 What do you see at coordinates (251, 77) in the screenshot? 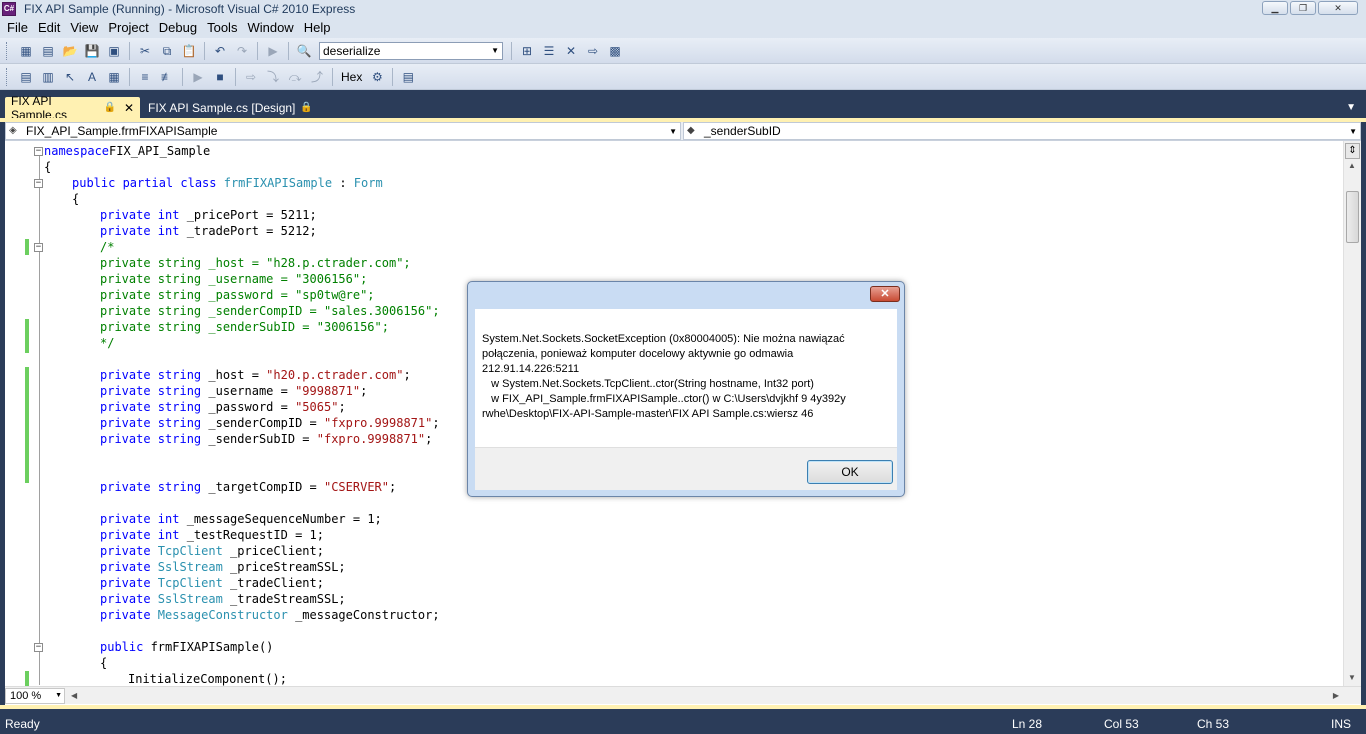
I see `show-next-statement-icon: ⇨` at bounding box center [251, 77].